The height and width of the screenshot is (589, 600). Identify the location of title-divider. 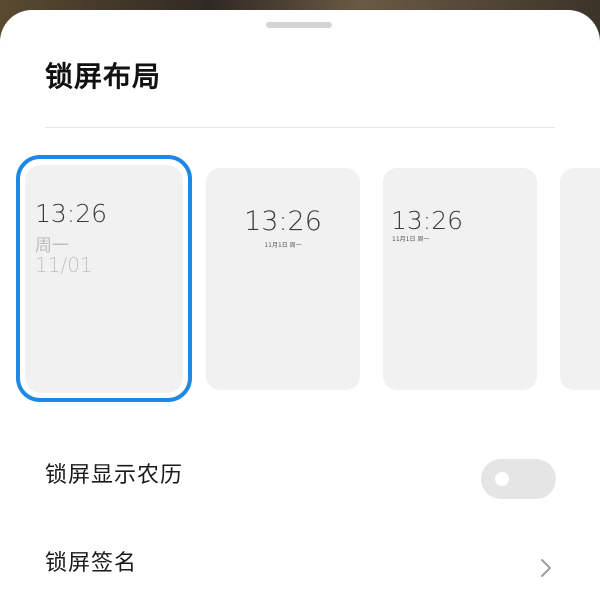
(300, 127).